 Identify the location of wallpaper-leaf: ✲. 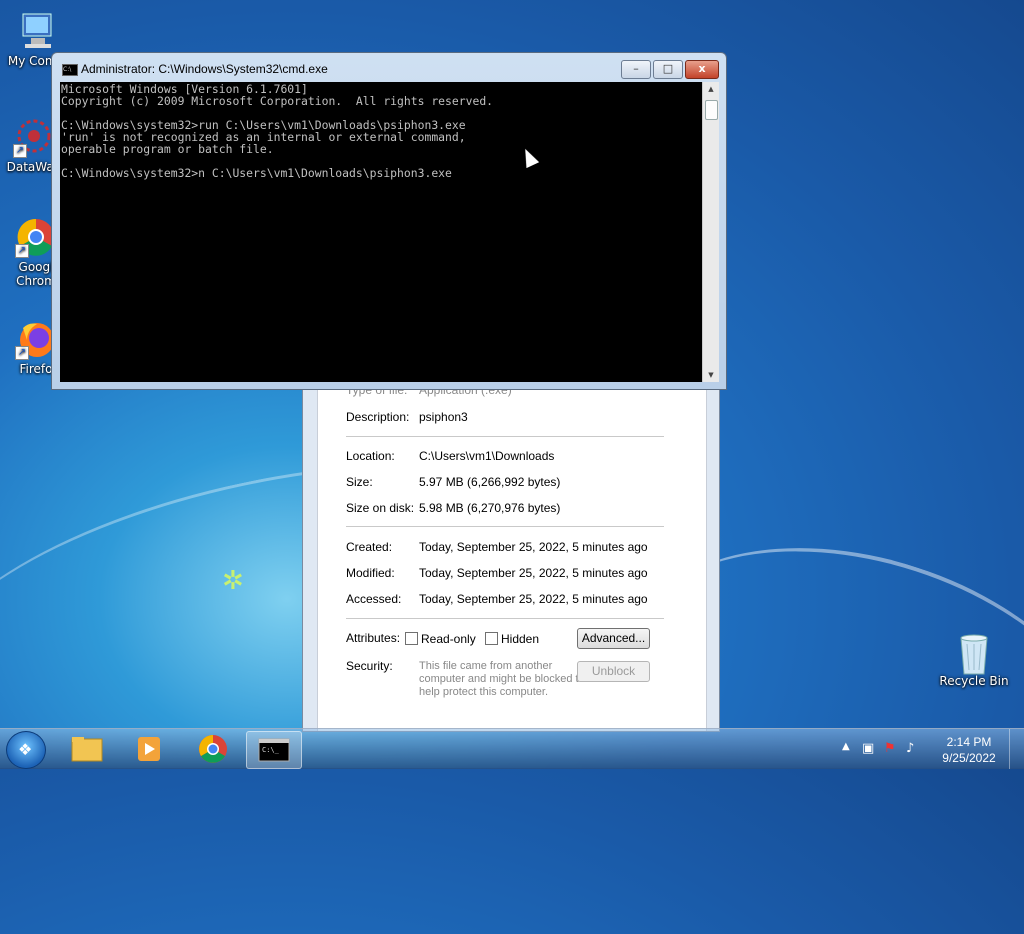
(233, 581).